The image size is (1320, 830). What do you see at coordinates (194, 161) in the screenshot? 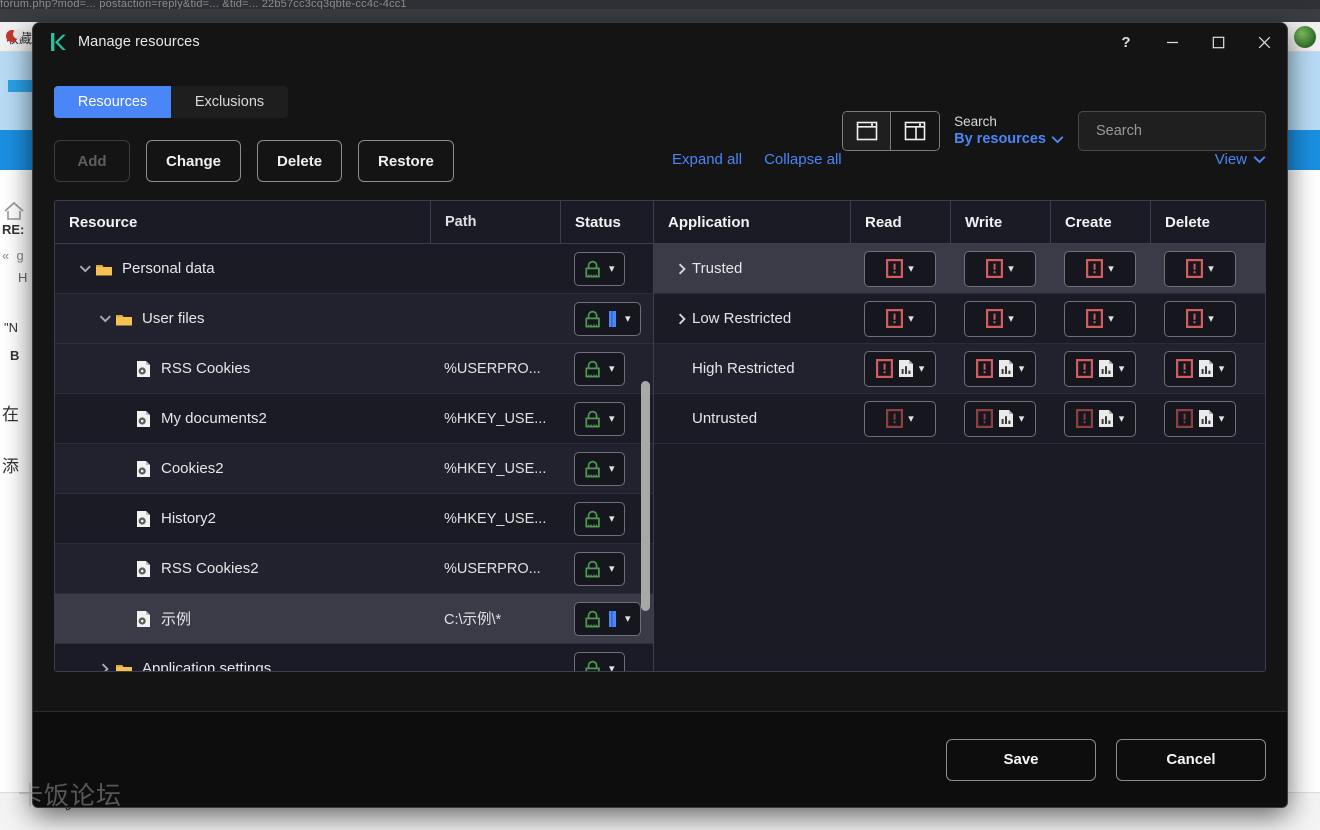
I see `change-button: Change` at bounding box center [194, 161].